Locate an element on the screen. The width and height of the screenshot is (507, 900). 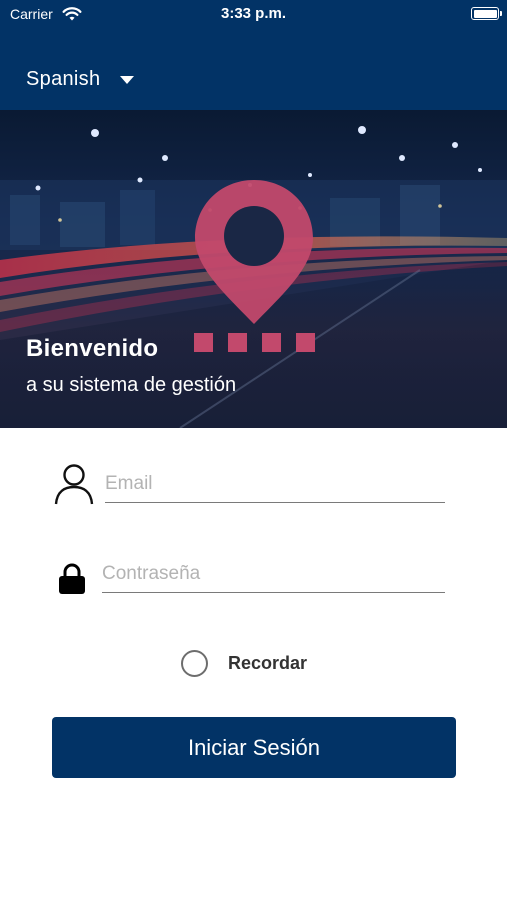
remember-label: Recordar is located at coordinates (268, 663).